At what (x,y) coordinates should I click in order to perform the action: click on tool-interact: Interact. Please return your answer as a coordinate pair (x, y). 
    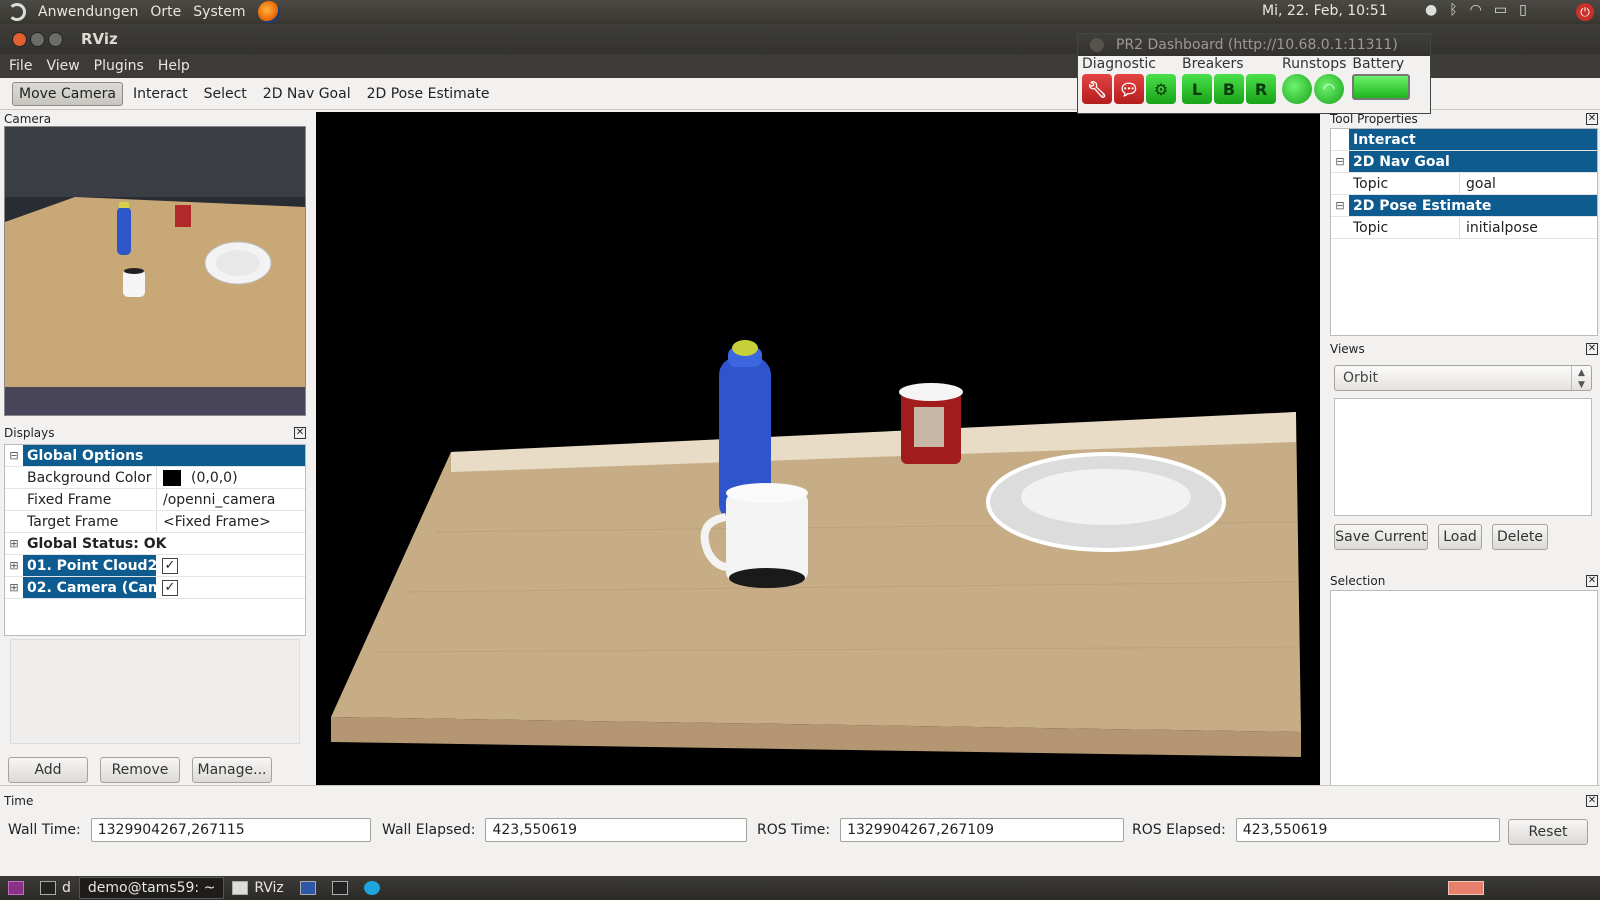
    Looking at the image, I should click on (160, 94).